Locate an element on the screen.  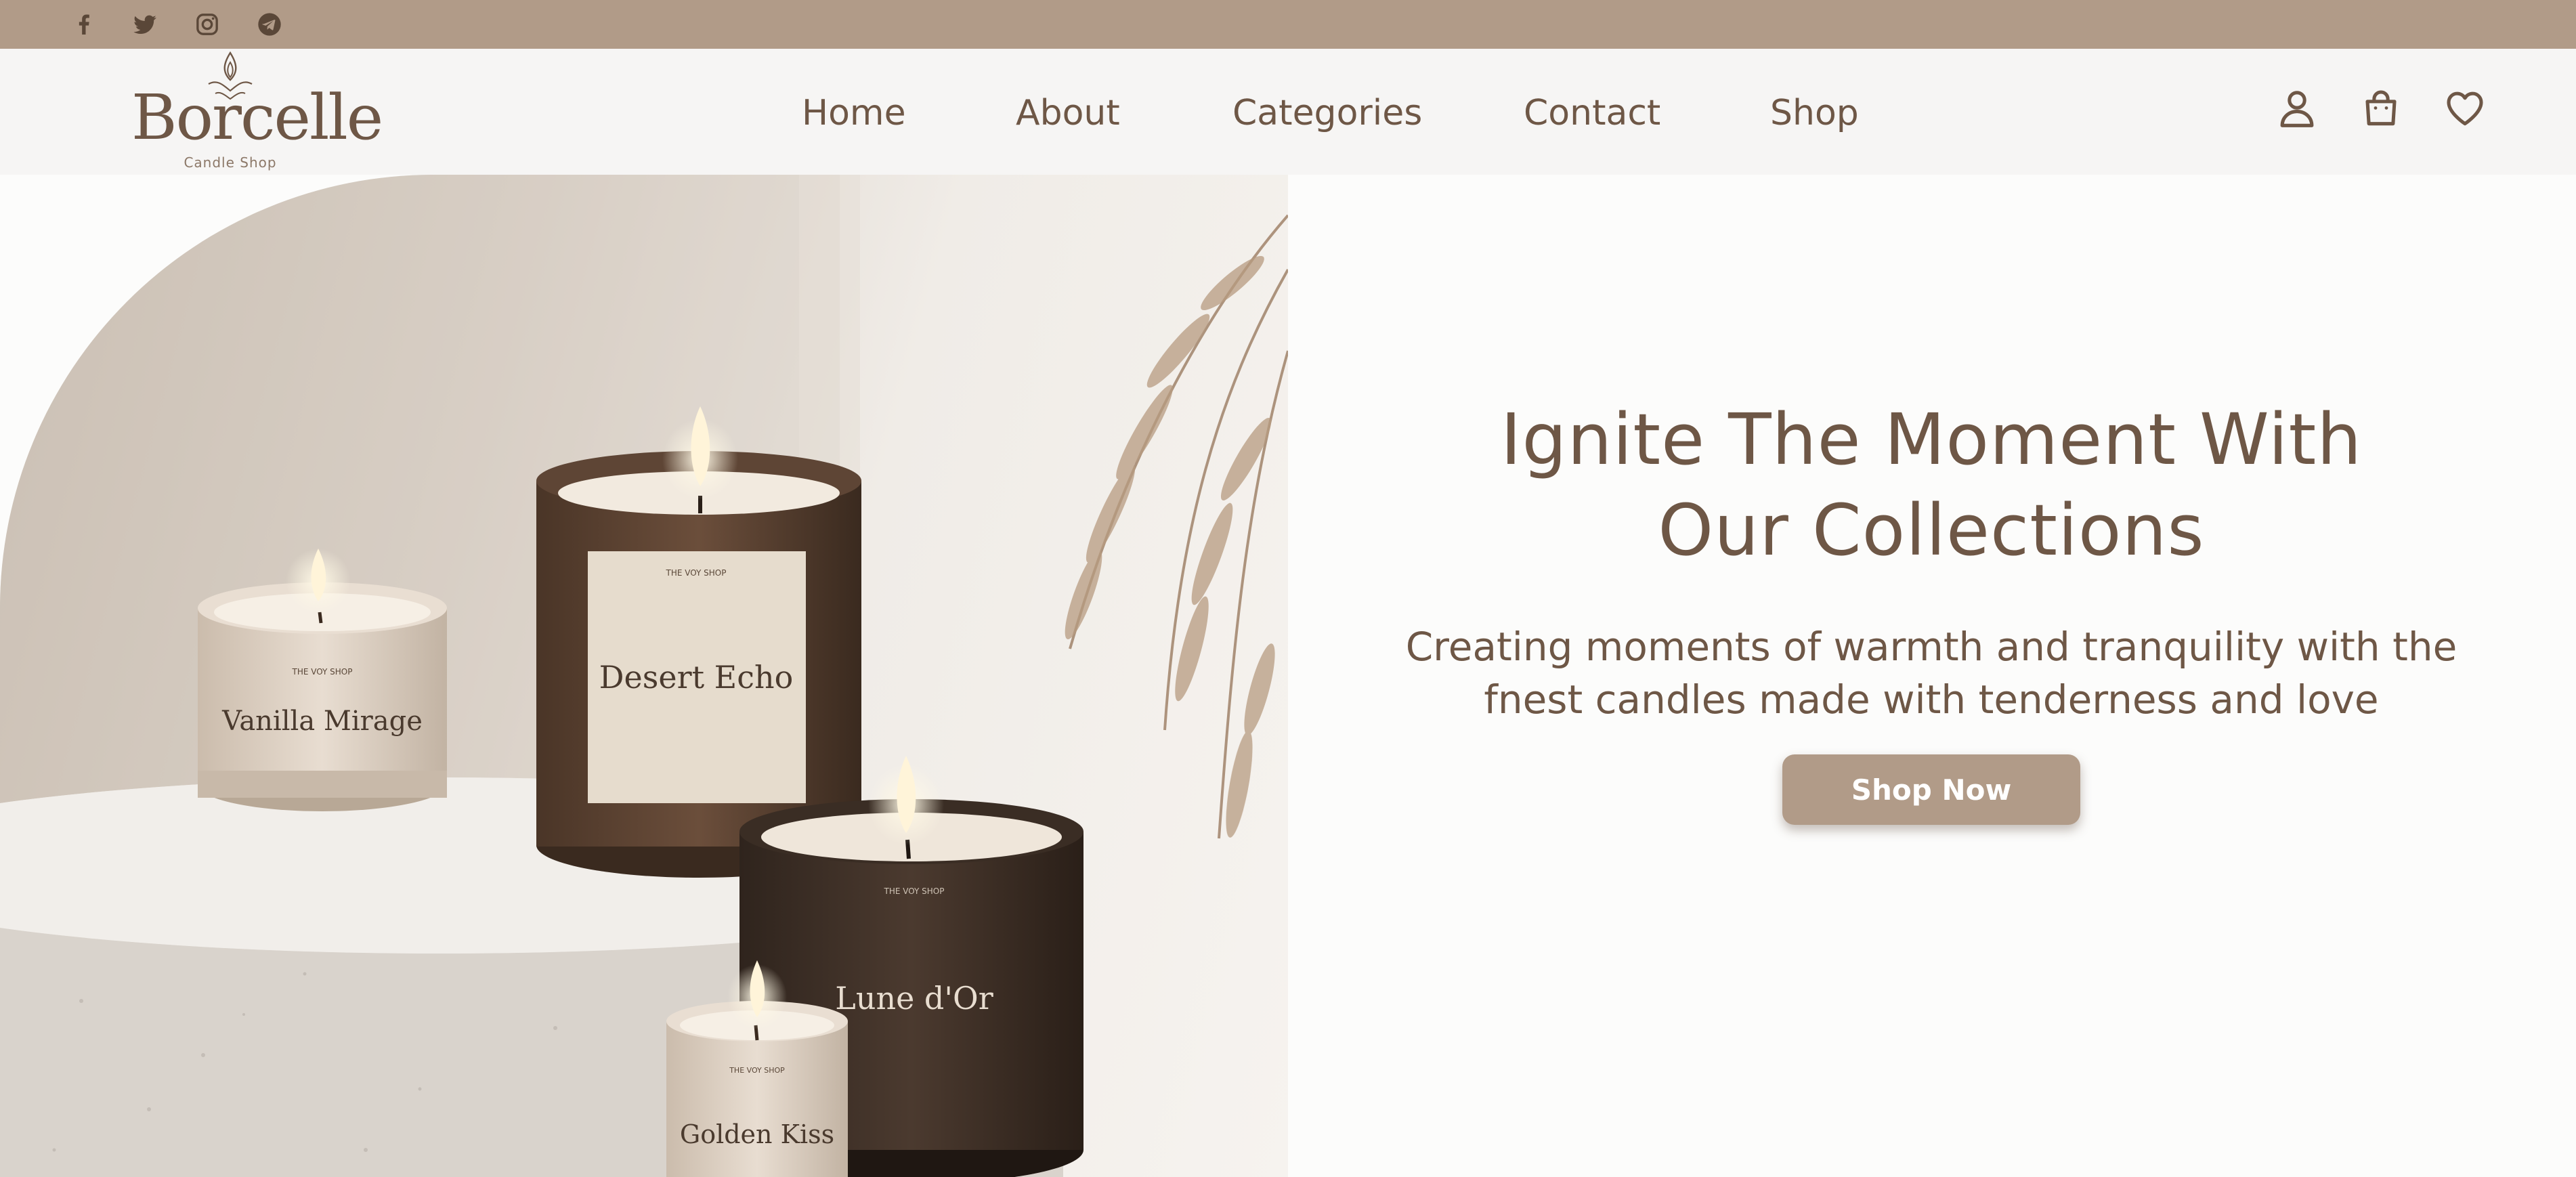
social-bar is located at coordinates (1288, 24).